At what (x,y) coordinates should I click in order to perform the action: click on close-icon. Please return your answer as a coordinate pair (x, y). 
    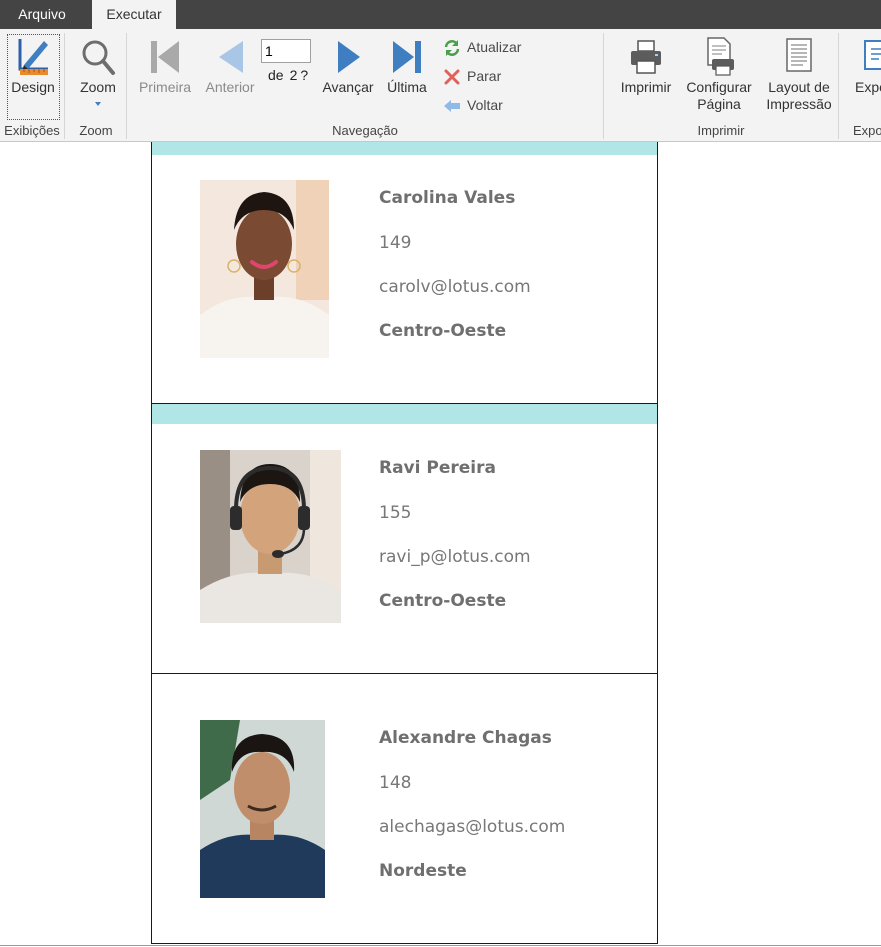
    Looking at the image, I should click on (452, 77).